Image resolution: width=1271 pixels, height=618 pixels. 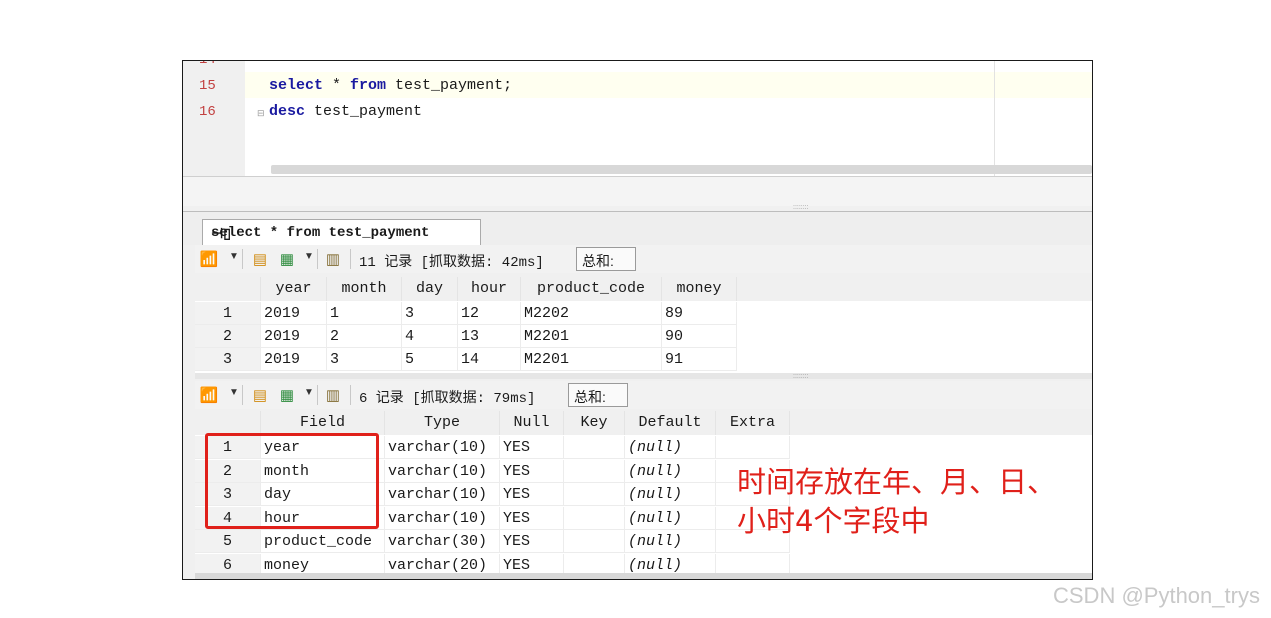 I want to click on table-cell: M2202, so click(x=591, y=313).